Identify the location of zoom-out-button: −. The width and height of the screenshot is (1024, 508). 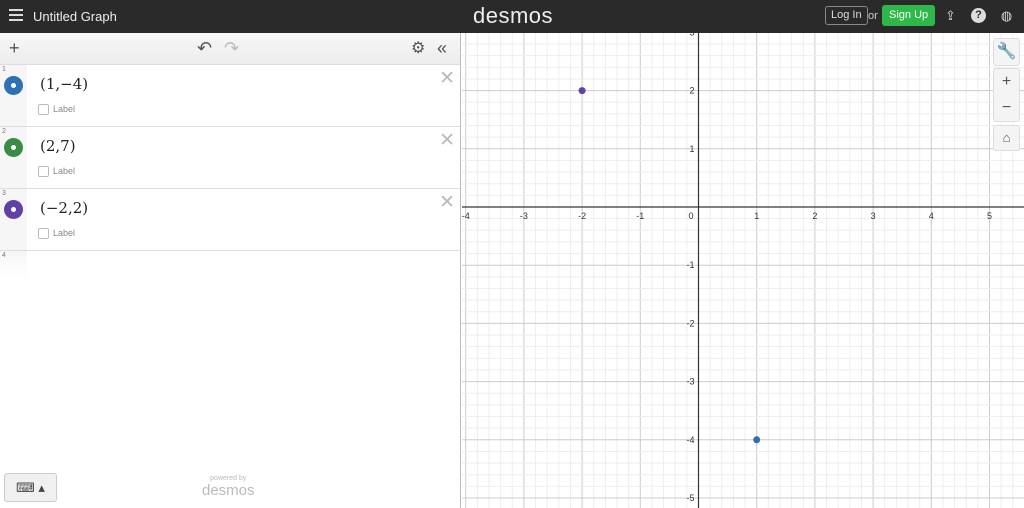
(1006, 108).